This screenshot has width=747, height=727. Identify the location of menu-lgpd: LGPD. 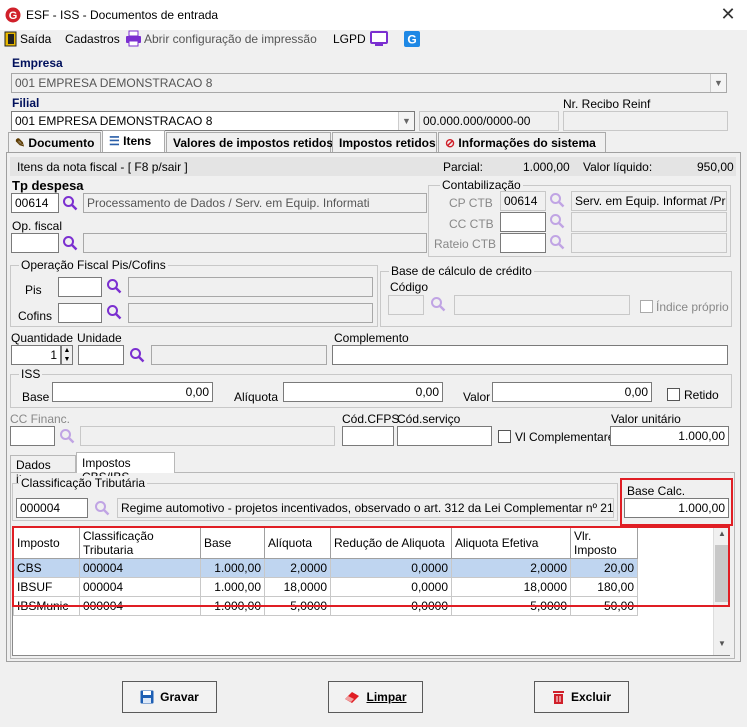
(349, 39).